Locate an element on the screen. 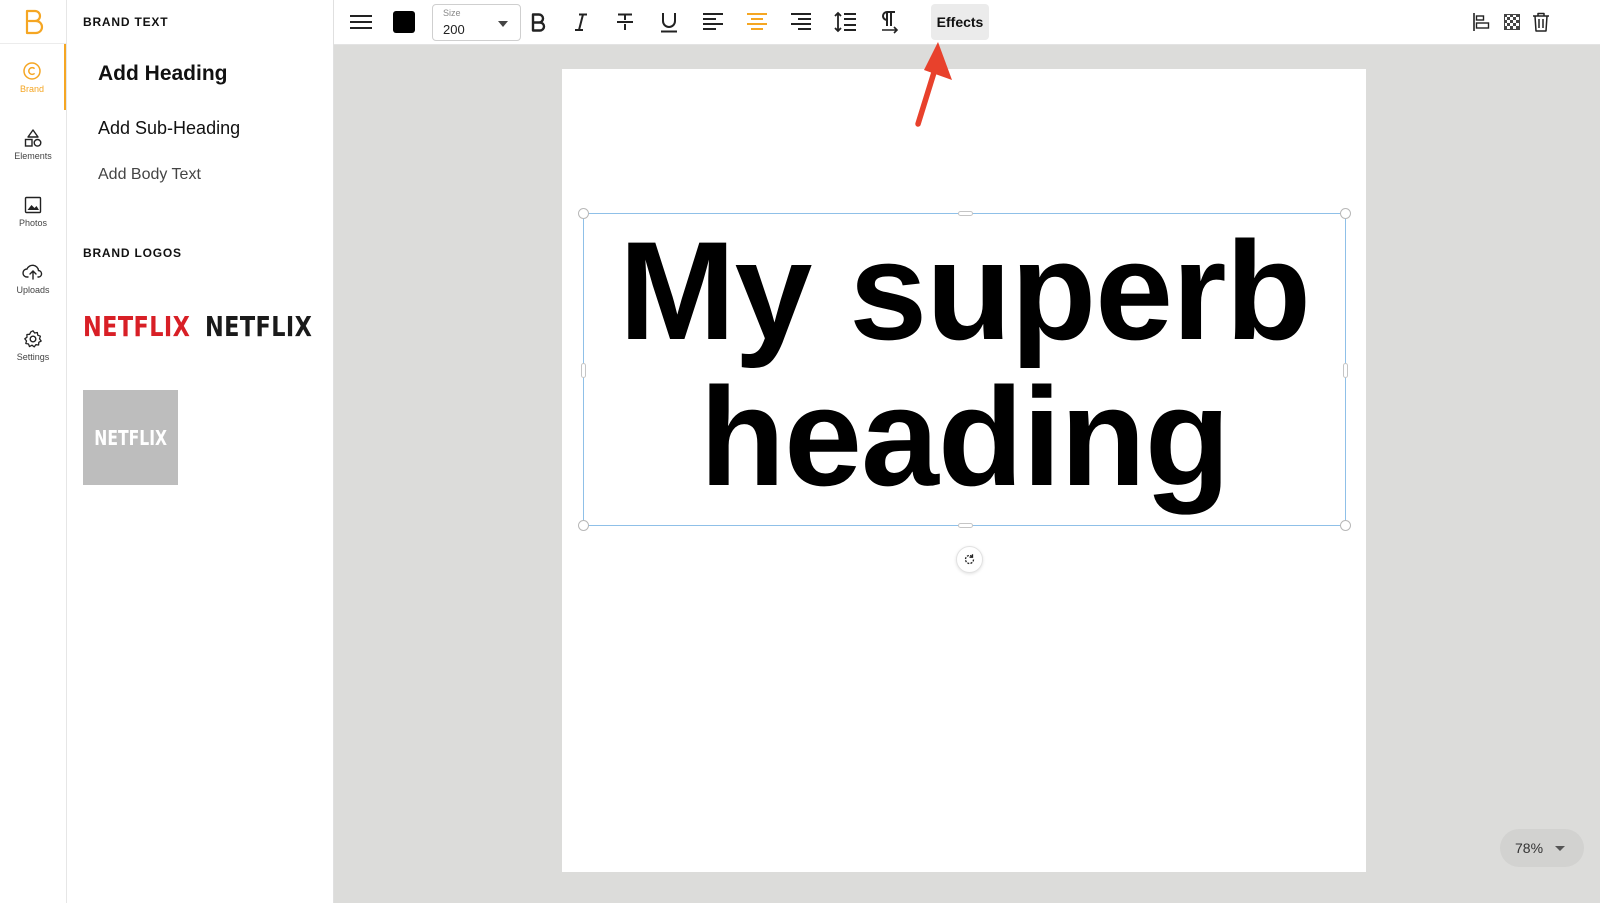 This screenshot has width=1600, height=903. size-caption: Size is located at coordinates (452, 13).